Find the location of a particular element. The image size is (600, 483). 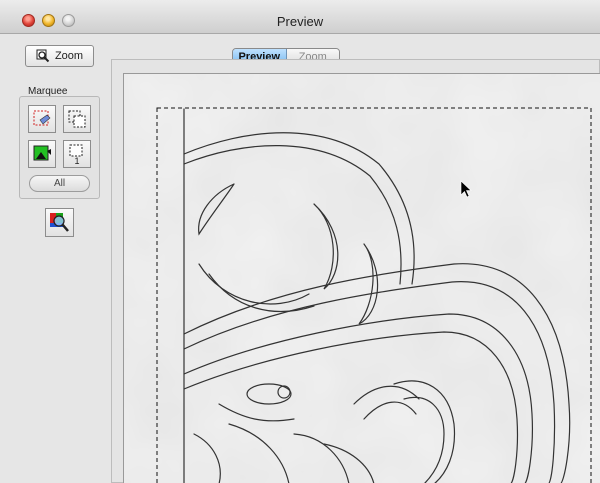

marquee-image-icon is located at coordinates (42, 153).